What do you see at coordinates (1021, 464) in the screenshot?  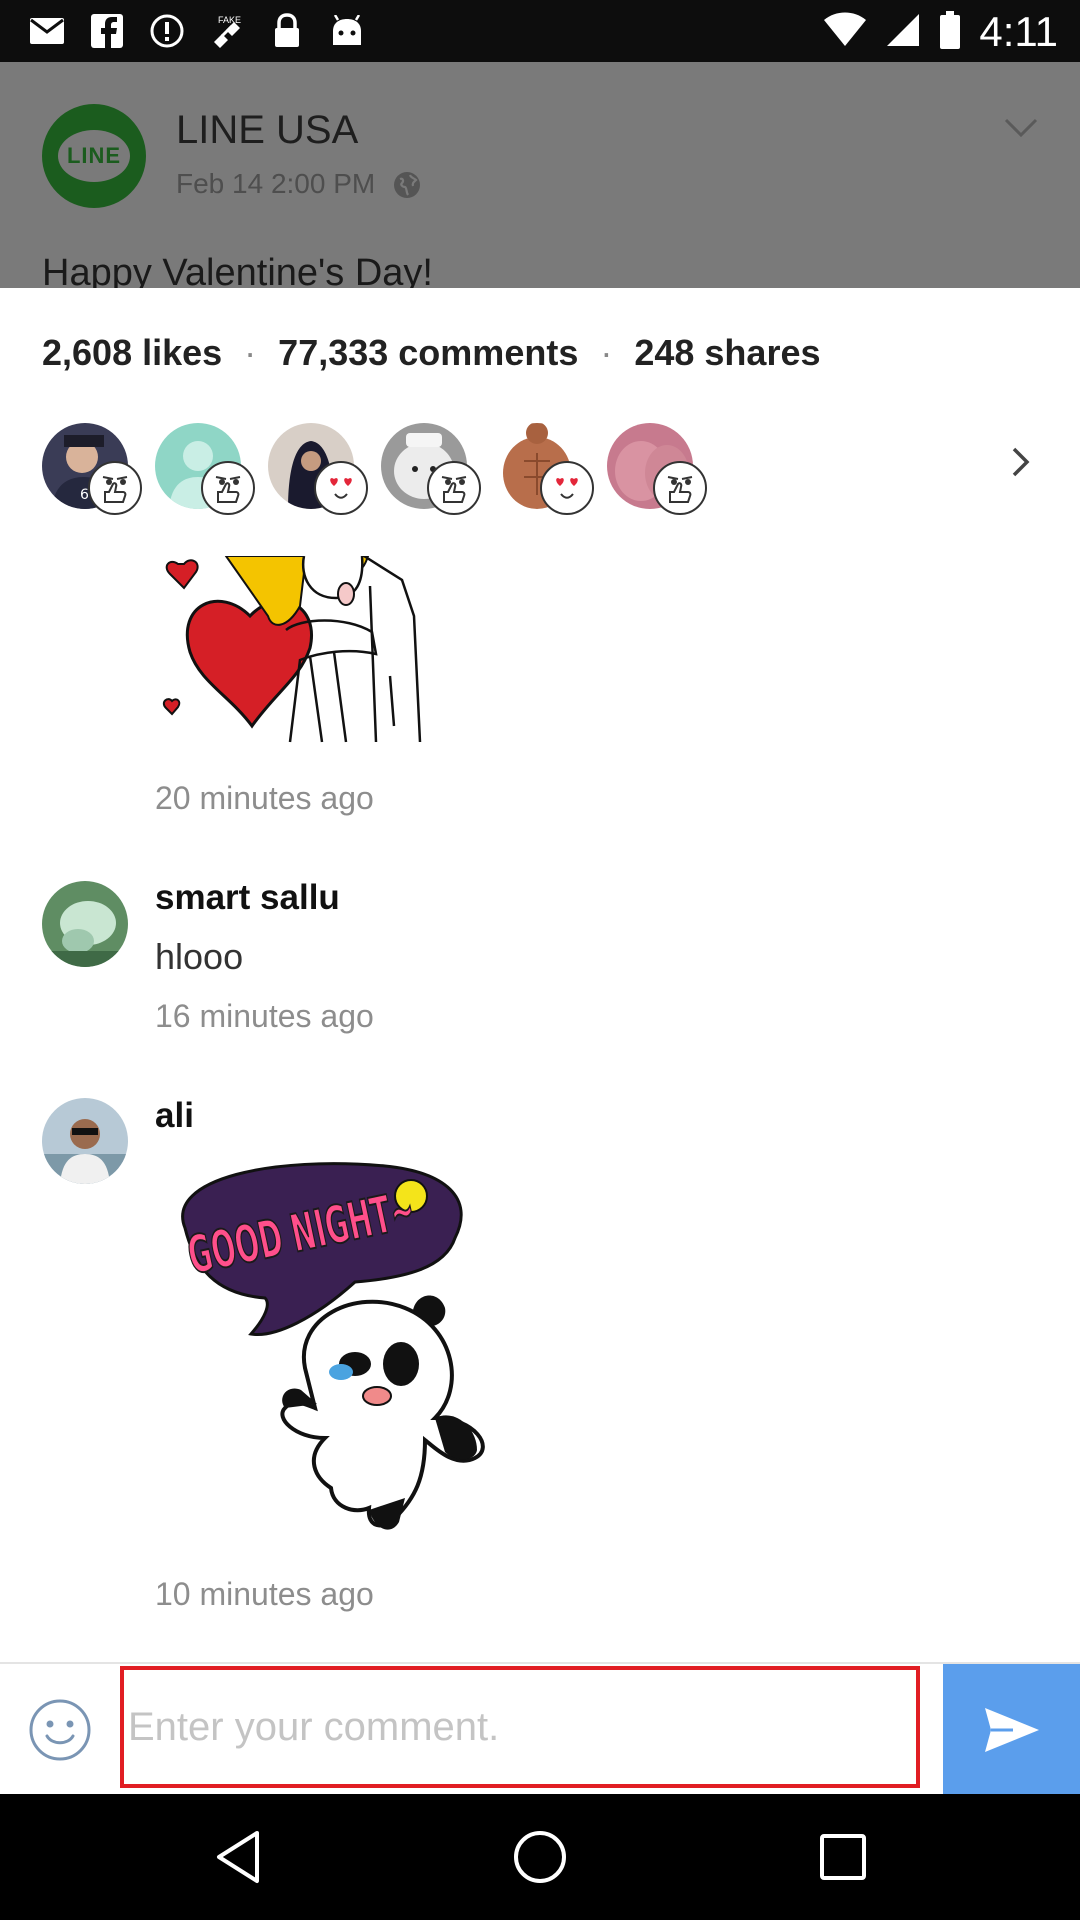 I see `chevron-right-icon` at bounding box center [1021, 464].